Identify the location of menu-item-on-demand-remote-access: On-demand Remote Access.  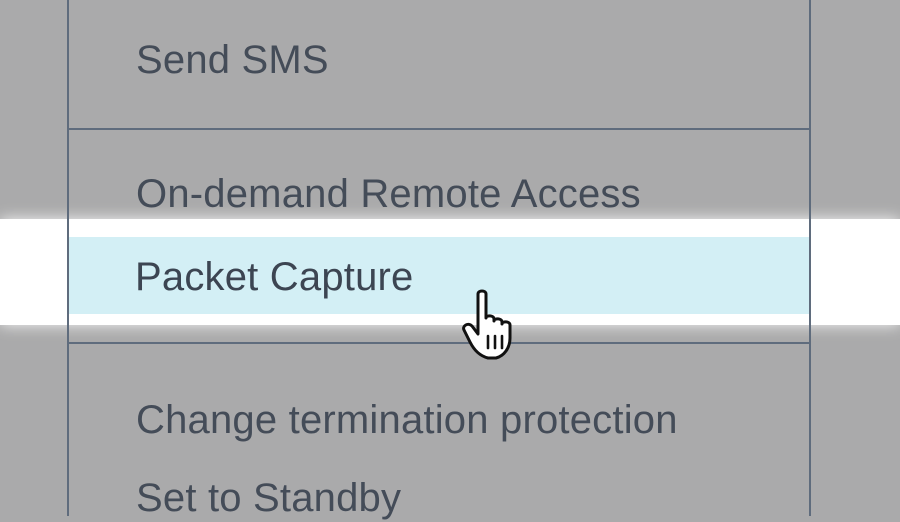
(388, 194).